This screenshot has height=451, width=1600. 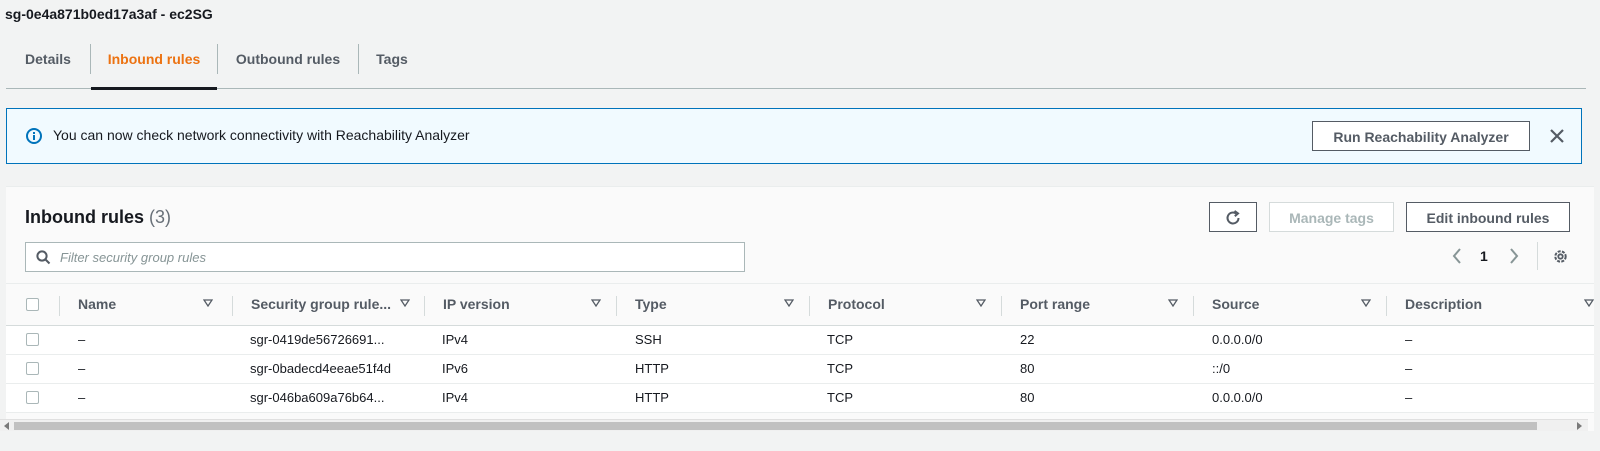 I want to click on cell-port-range: 22, so click(x=1027, y=339).